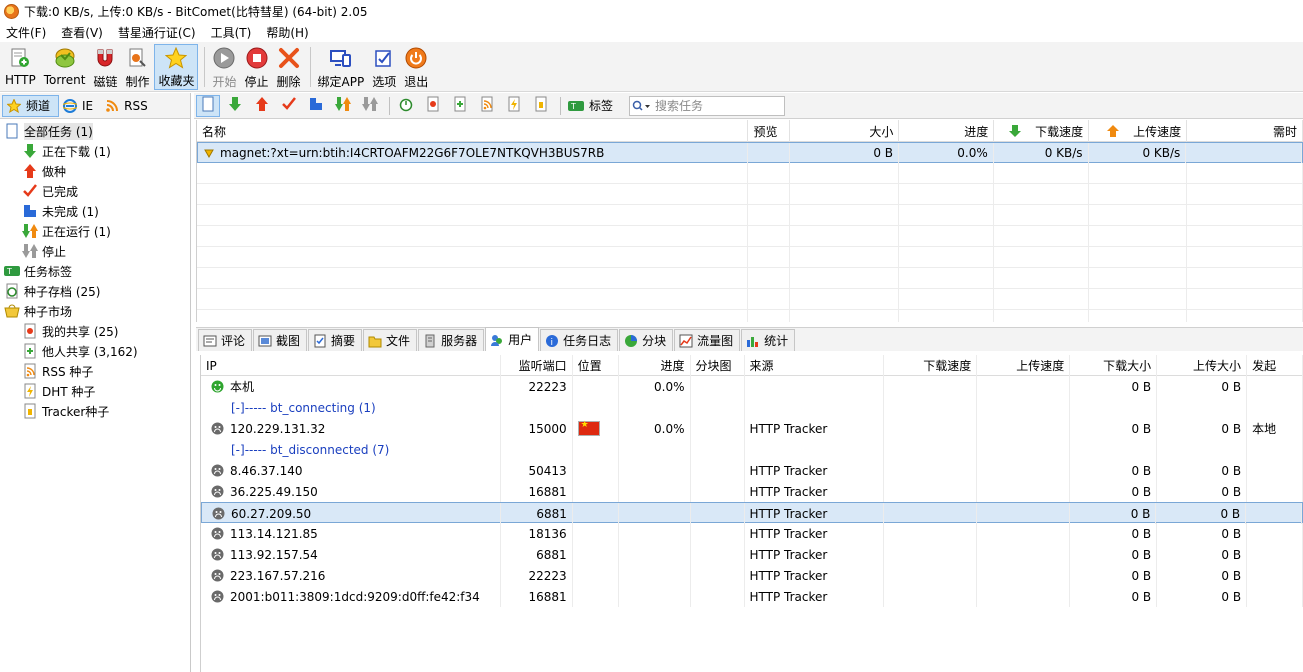 This screenshot has height=672, width=1303. I want to click on peer-group-label: [-]----- bt_disconnected (7), so click(310, 450).